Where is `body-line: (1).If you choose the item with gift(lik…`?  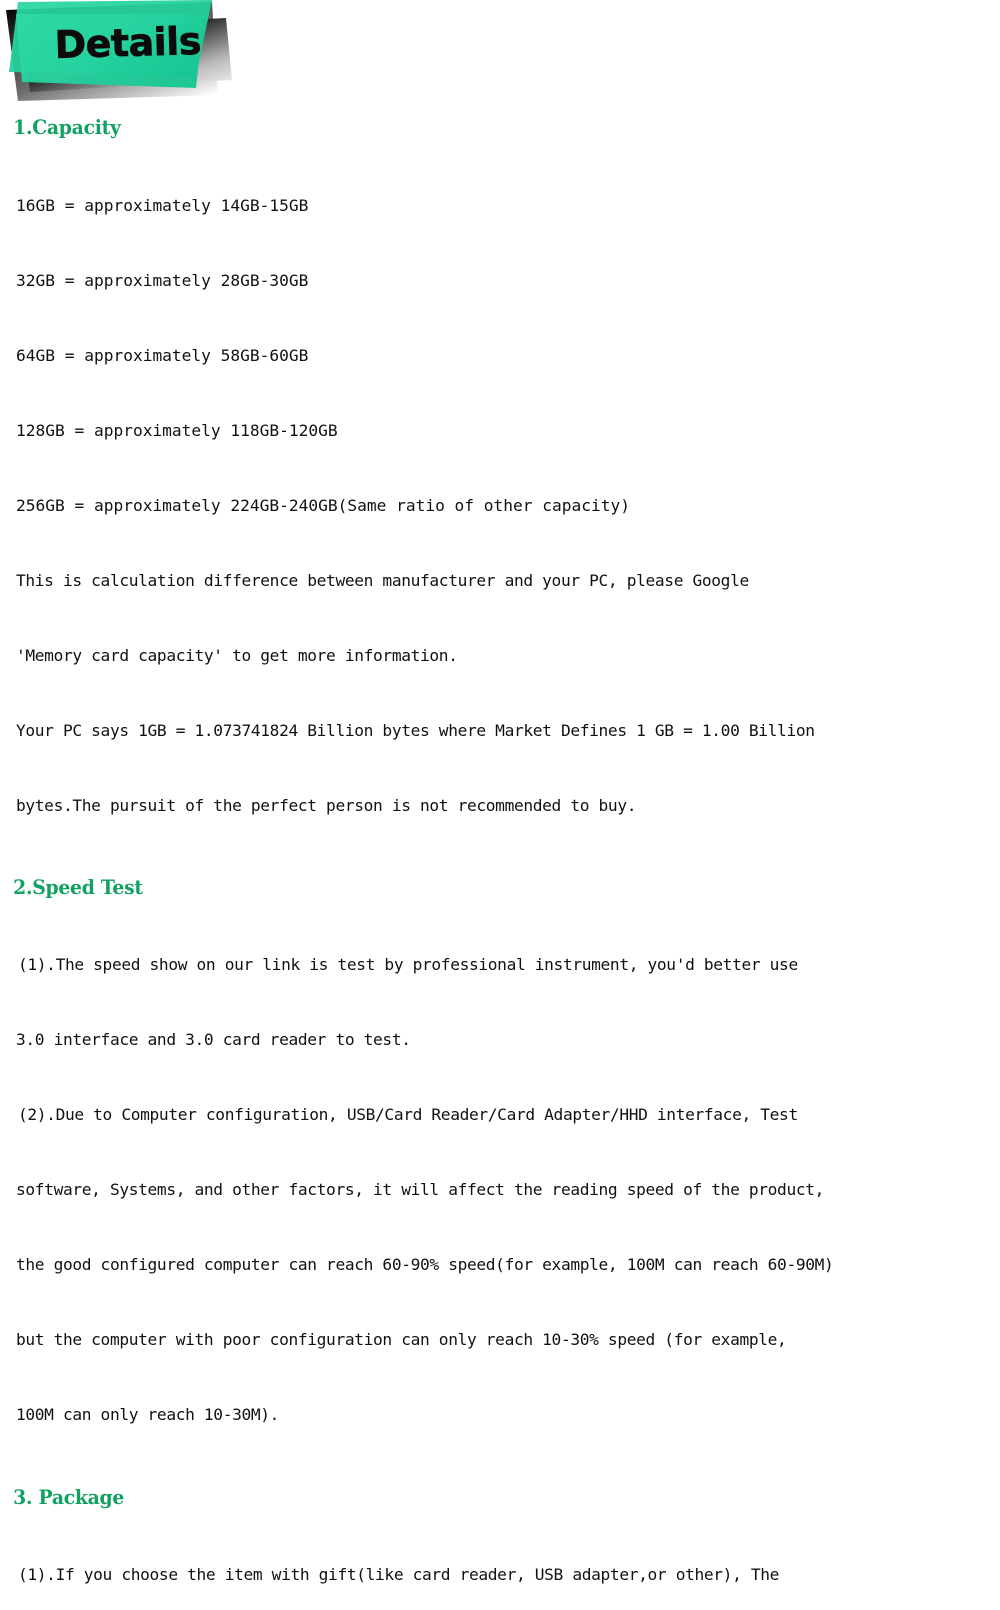
body-line: (1).If you choose the item with gift(lik… is located at coordinates (399, 1574).